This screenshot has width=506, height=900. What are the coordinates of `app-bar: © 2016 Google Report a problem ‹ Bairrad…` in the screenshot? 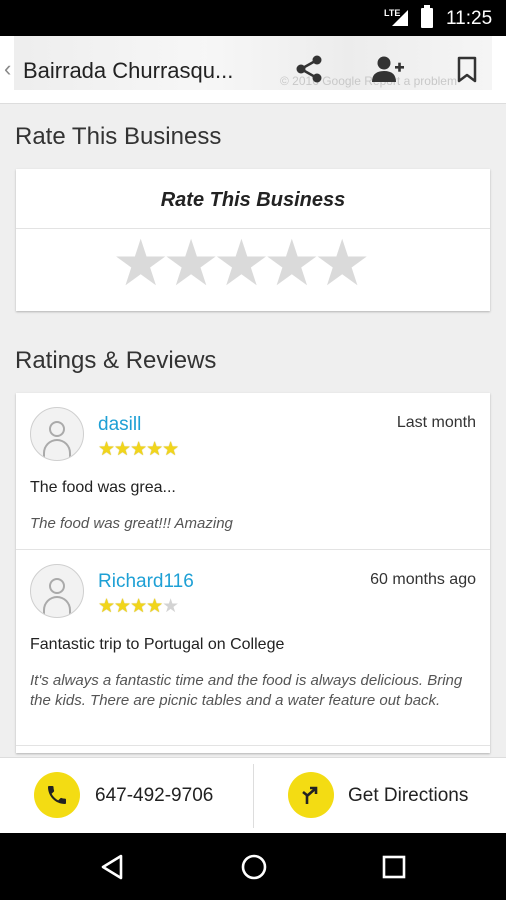 It's located at (253, 70).